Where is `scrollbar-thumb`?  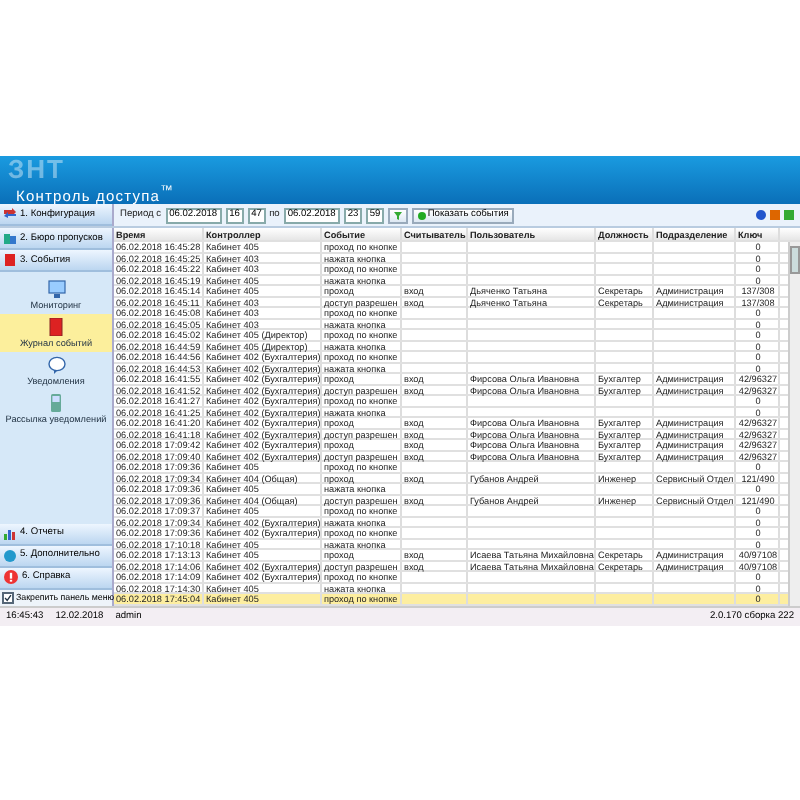
scrollbar-thumb is located at coordinates (795, 260).